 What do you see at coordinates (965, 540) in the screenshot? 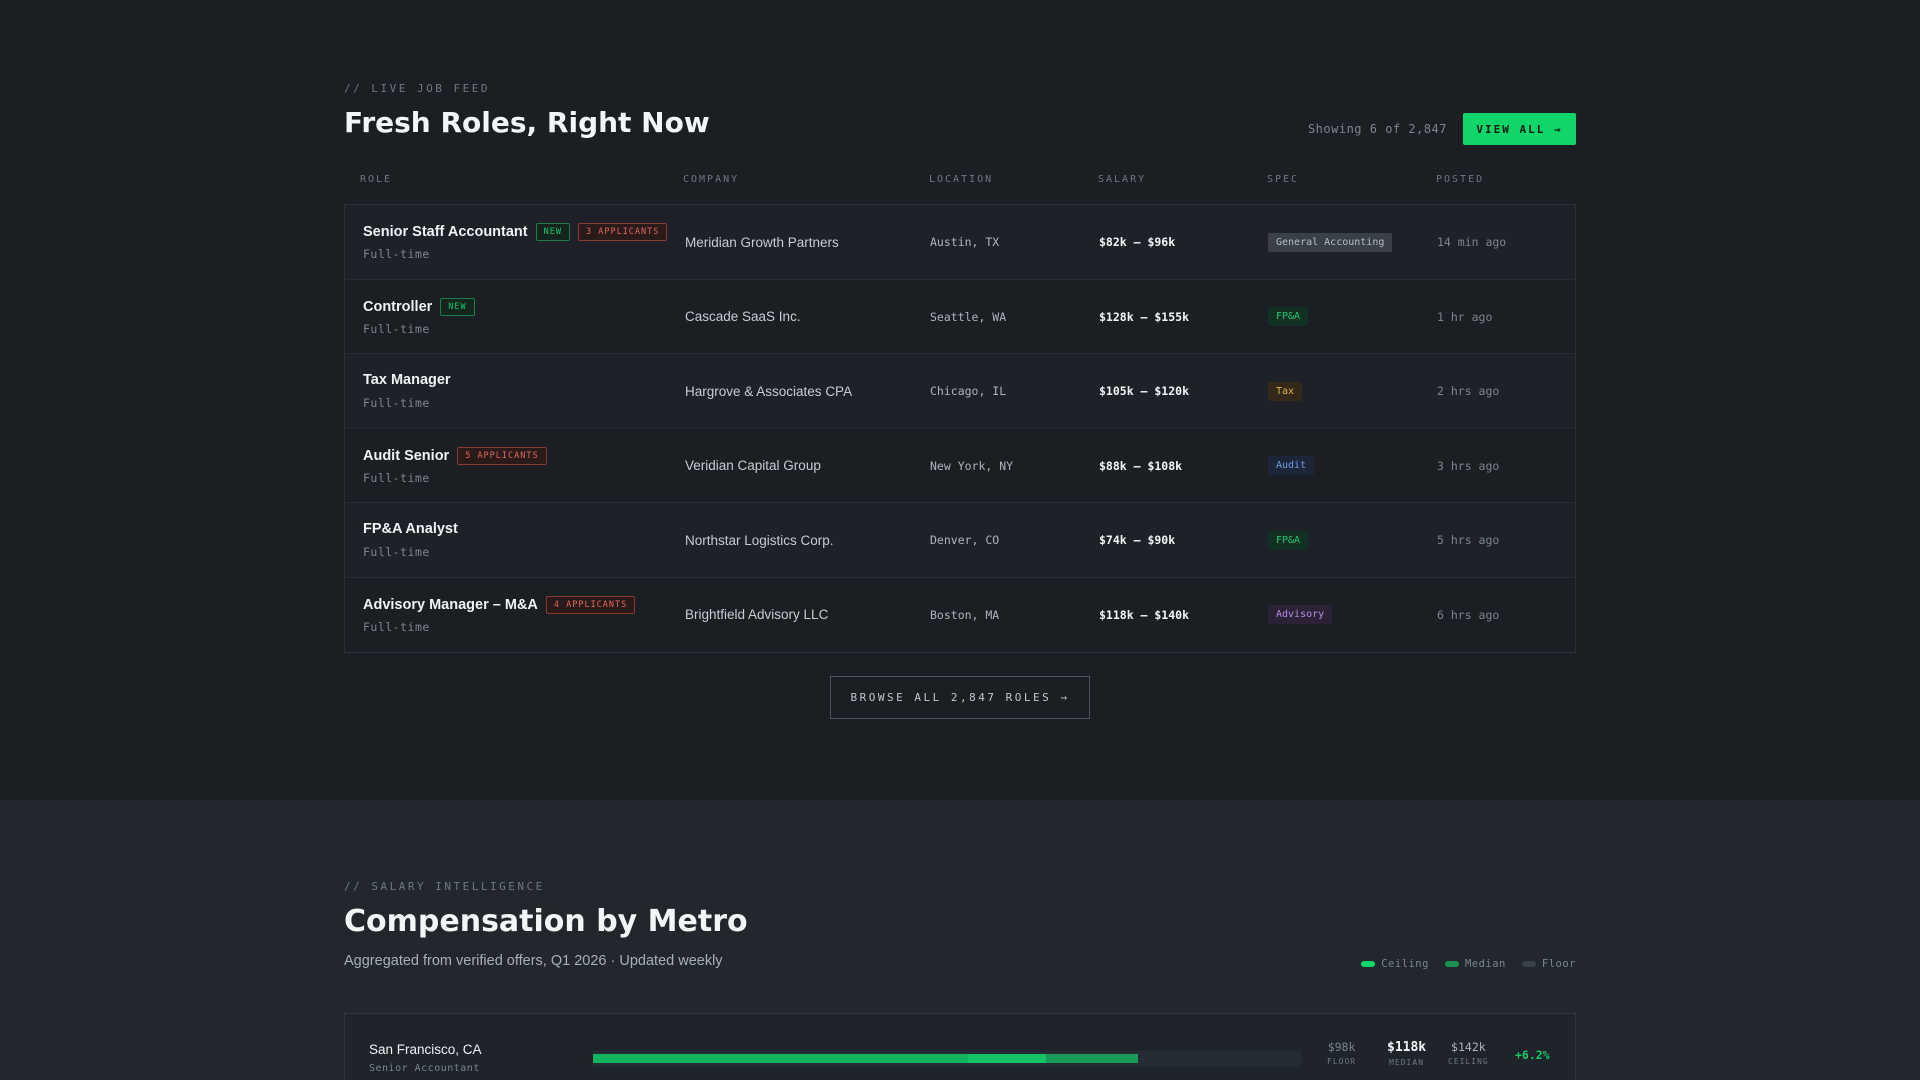
I see `job-location: Denver, CO` at bounding box center [965, 540].